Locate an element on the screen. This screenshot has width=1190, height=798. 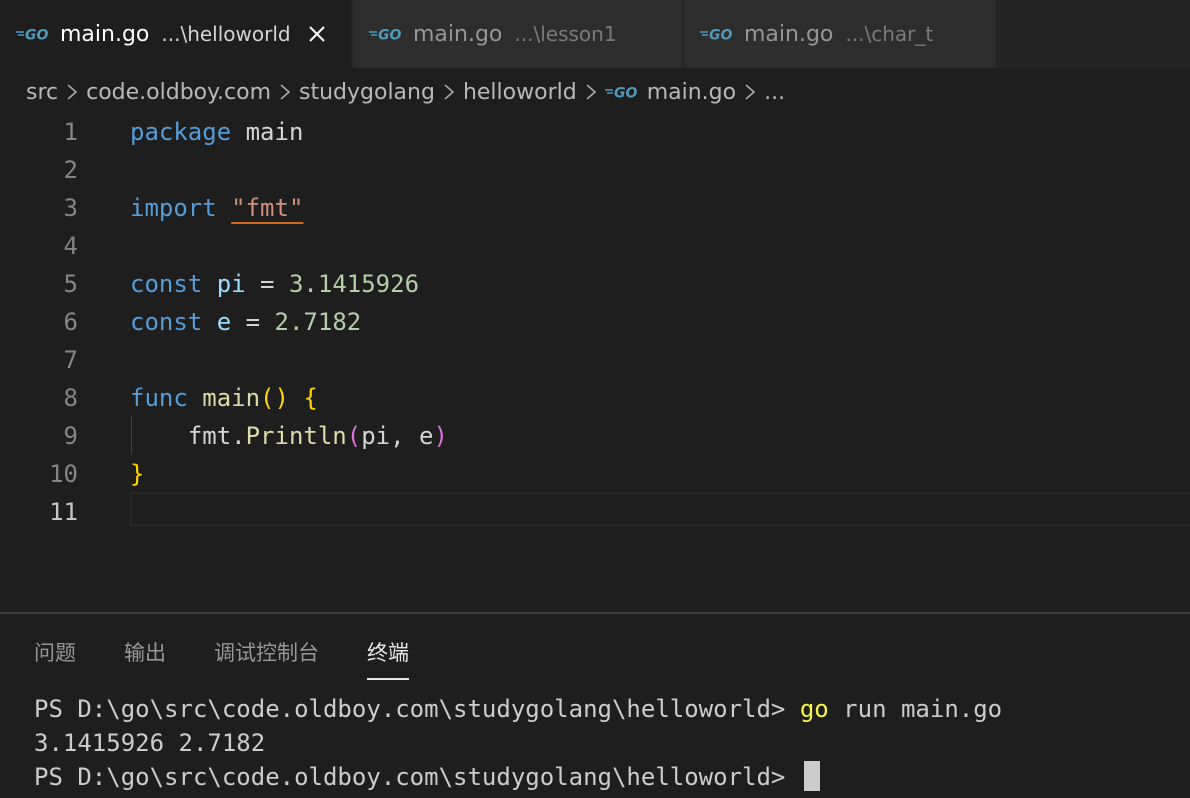
tab-folder: ...\char_t is located at coordinates (889, 34).